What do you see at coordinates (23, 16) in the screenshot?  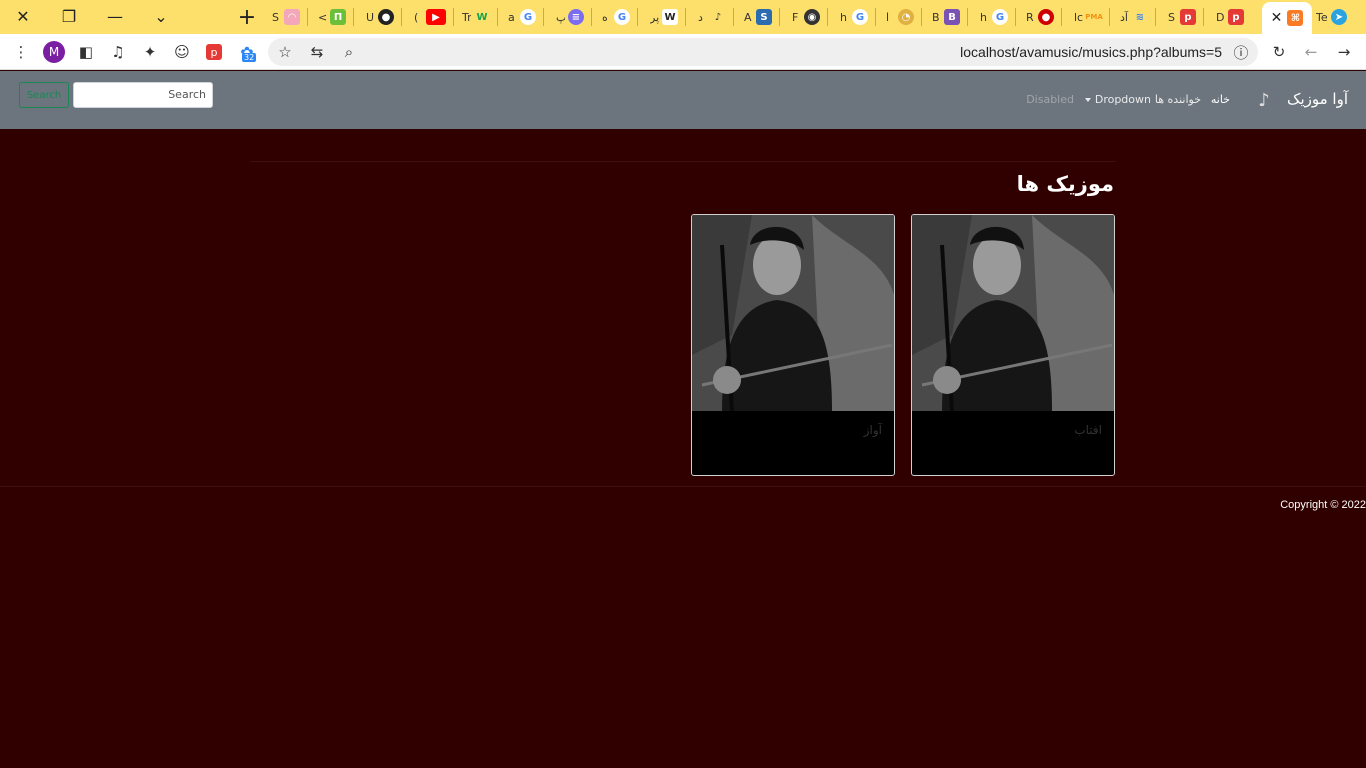 I see `close-window-button: ✕` at bounding box center [23, 16].